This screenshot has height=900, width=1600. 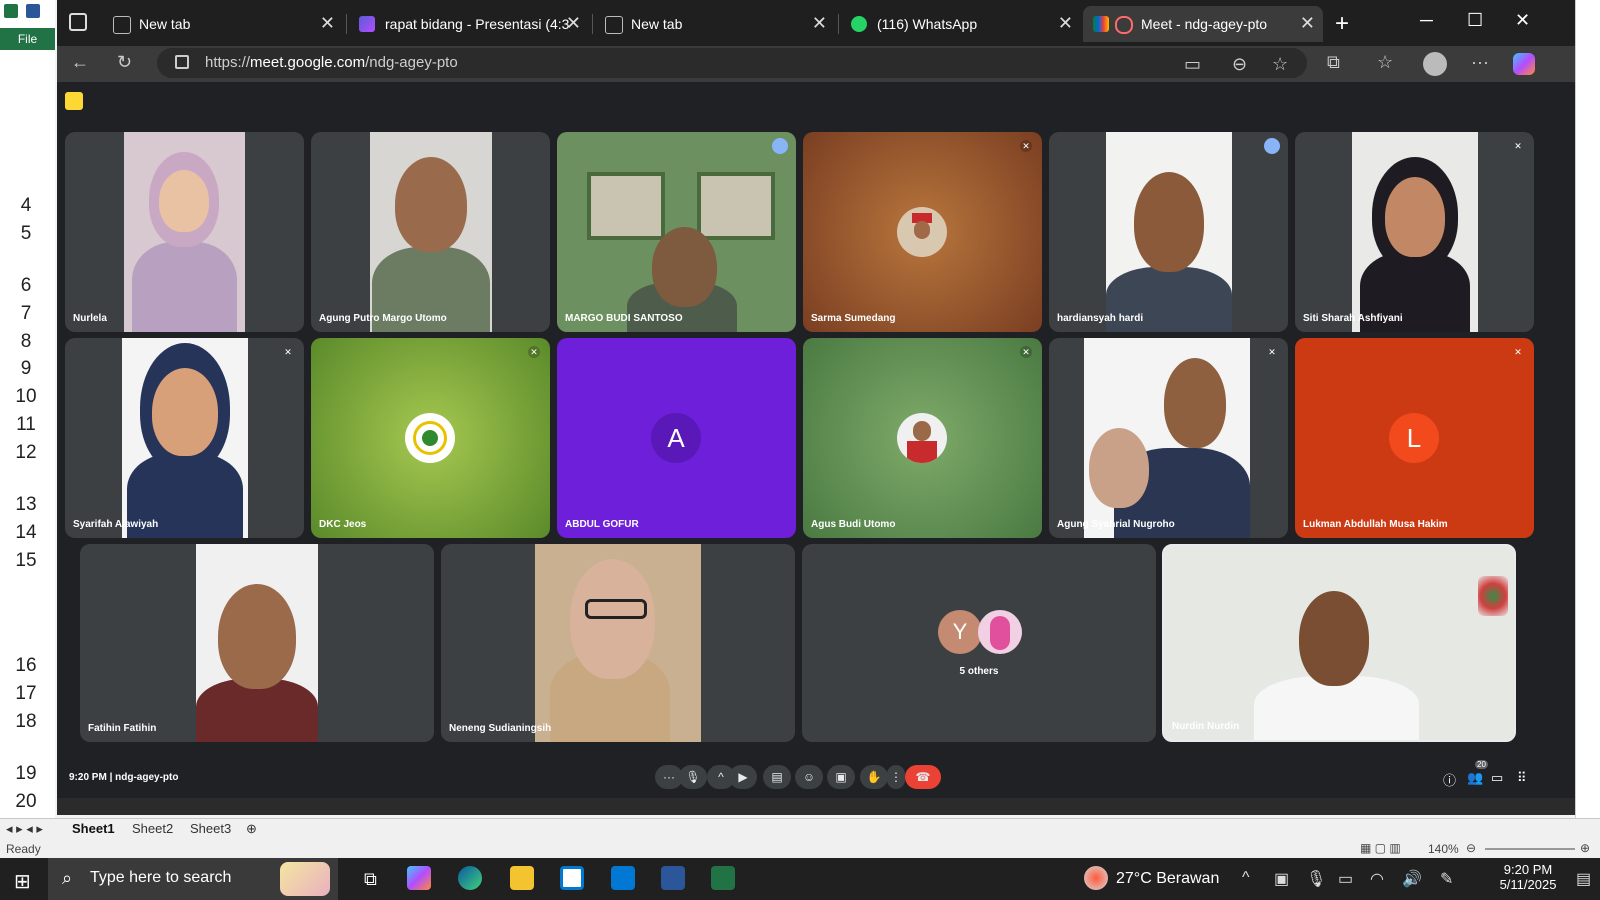 I want to click on sheet-nav-icon: ◂ ▸ ◂ ▸, so click(x=24, y=829).